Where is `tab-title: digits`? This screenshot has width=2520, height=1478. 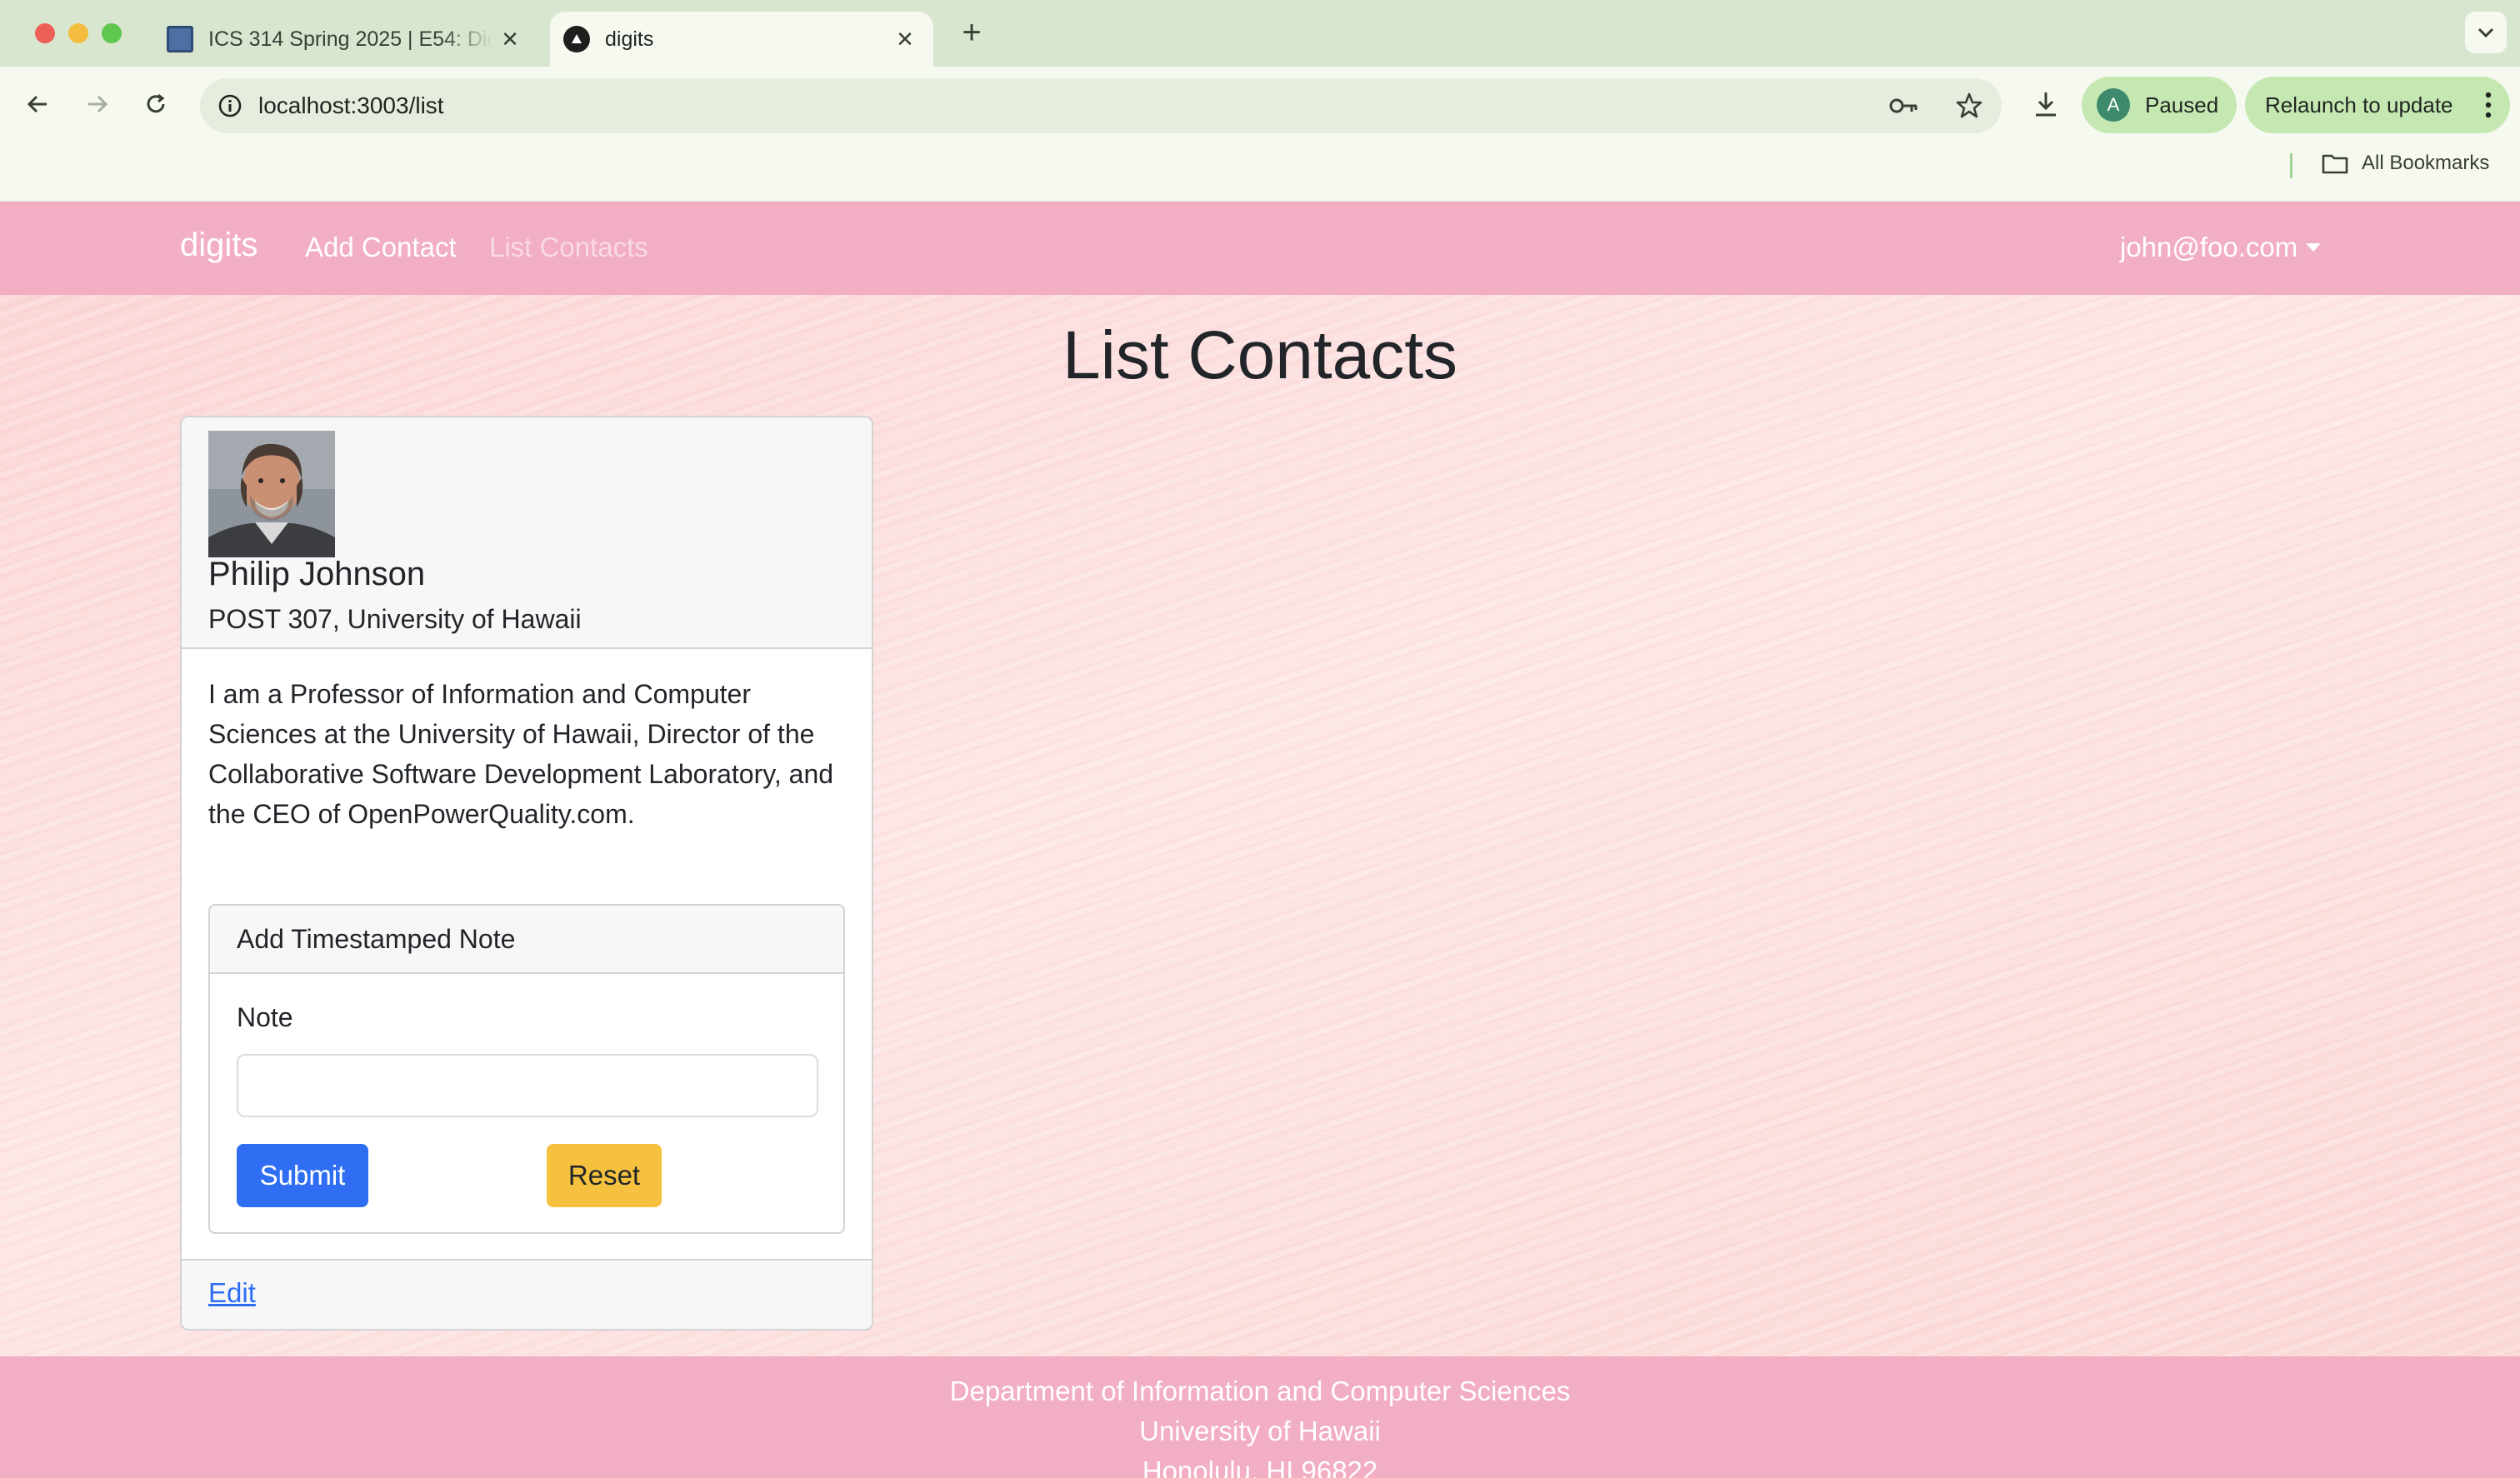
tab-title: digits is located at coordinates (629, 39).